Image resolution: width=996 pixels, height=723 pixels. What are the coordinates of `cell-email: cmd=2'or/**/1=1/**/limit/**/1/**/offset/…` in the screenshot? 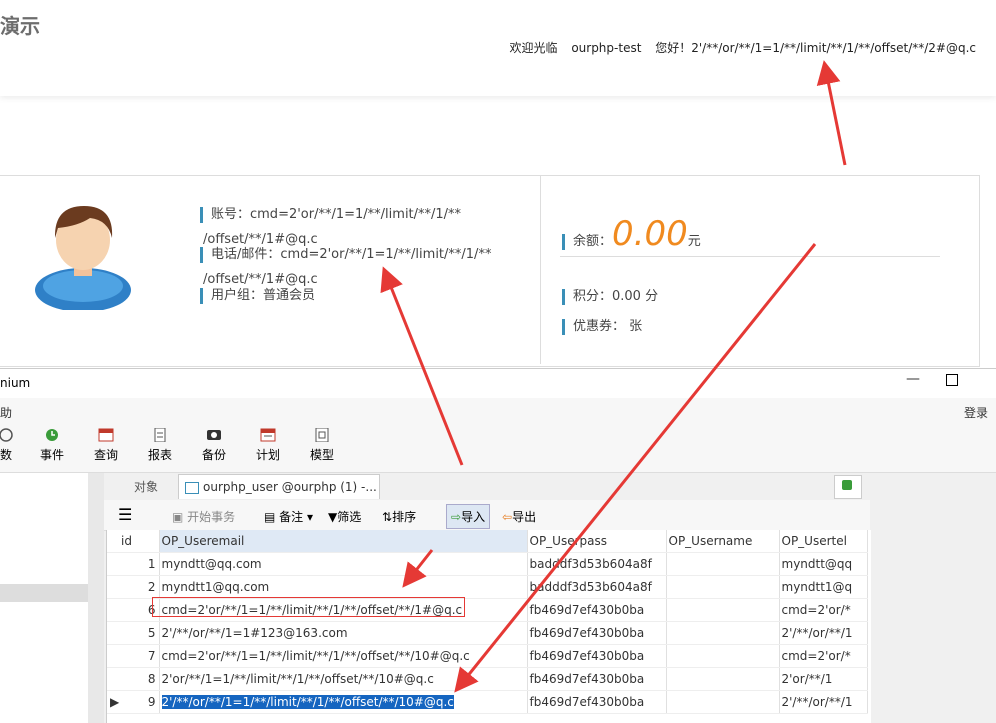 It's located at (343, 656).